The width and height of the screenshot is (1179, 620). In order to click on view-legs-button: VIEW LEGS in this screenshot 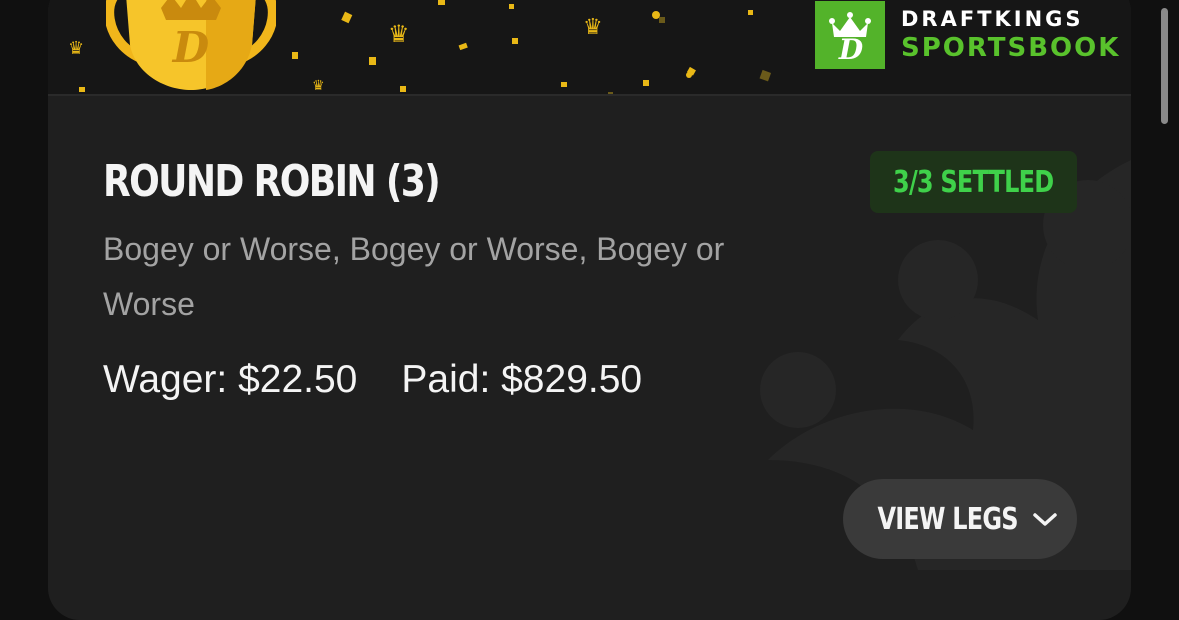, I will do `click(960, 519)`.